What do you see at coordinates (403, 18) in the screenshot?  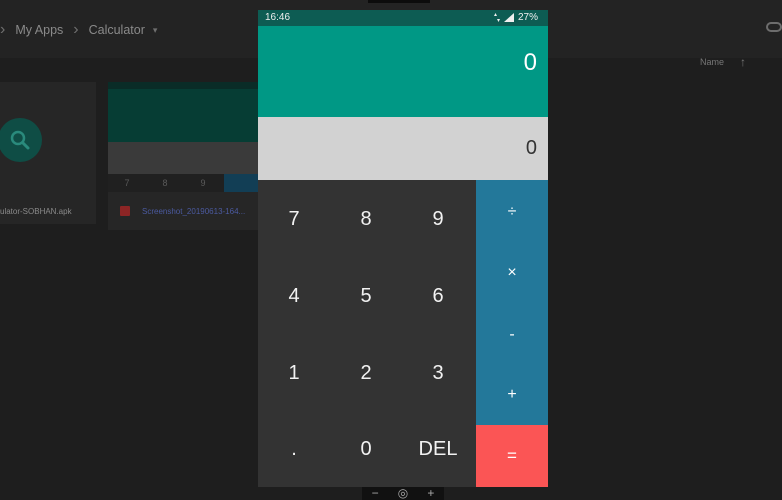 I see `status-bar: 16:46 27%` at bounding box center [403, 18].